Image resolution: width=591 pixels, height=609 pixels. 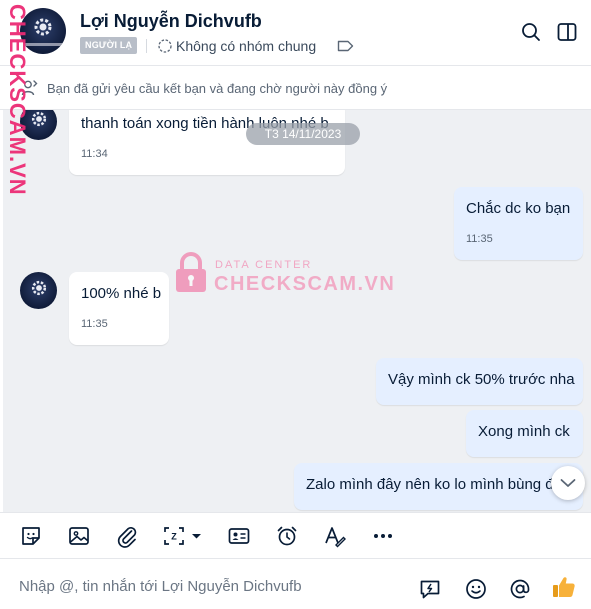 I want to click on watermark-title: CHECKSCAM.VN, so click(x=305, y=284).